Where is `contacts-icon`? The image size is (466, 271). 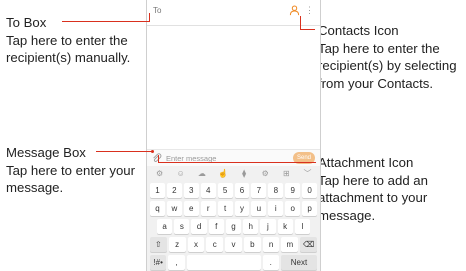 contacts-icon is located at coordinates (294, 10).